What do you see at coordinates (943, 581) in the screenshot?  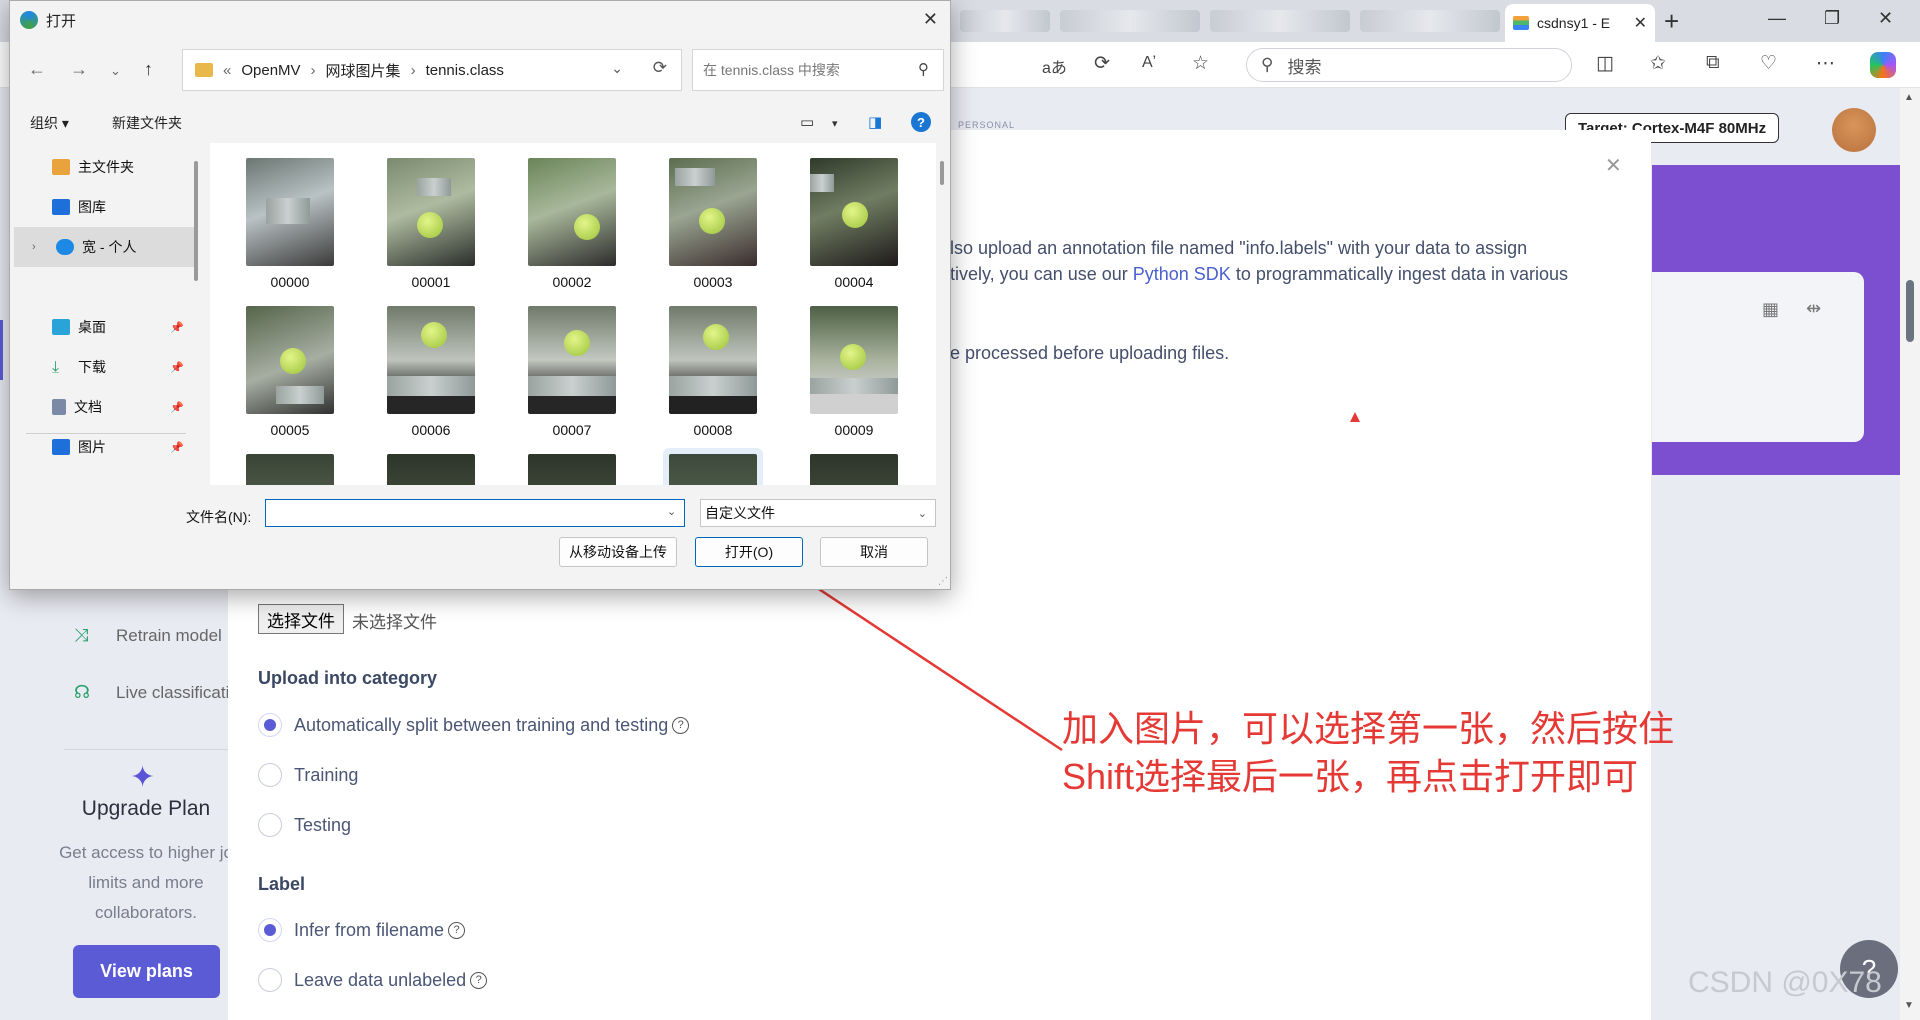 I see `resize-grip-icon: ⋰` at bounding box center [943, 581].